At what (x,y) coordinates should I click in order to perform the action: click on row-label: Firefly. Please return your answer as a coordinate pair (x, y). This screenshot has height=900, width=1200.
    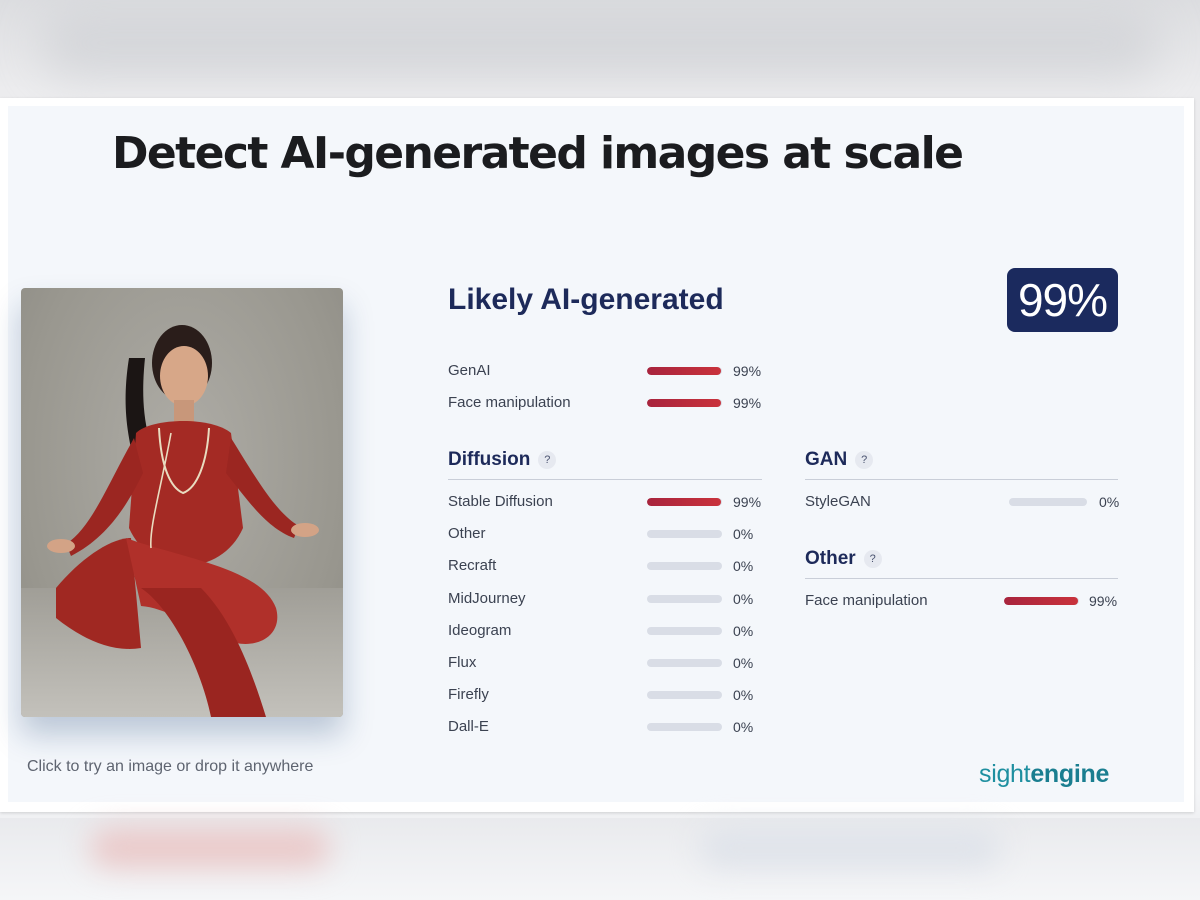
    Looking at the image, I should click on (468, 694).